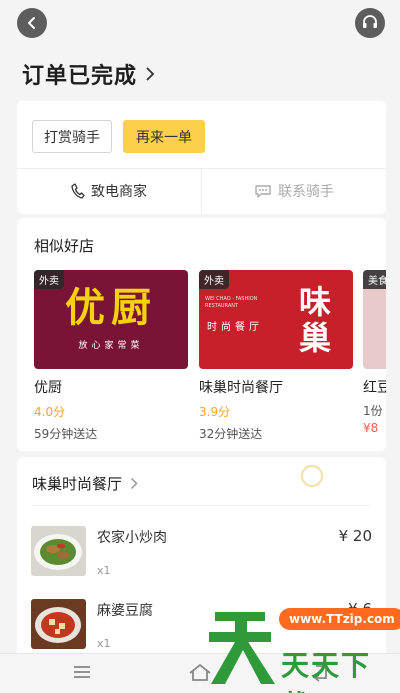 This screenshot has width=400, height=693. I want to click on headset-icon, so click(370, 21).